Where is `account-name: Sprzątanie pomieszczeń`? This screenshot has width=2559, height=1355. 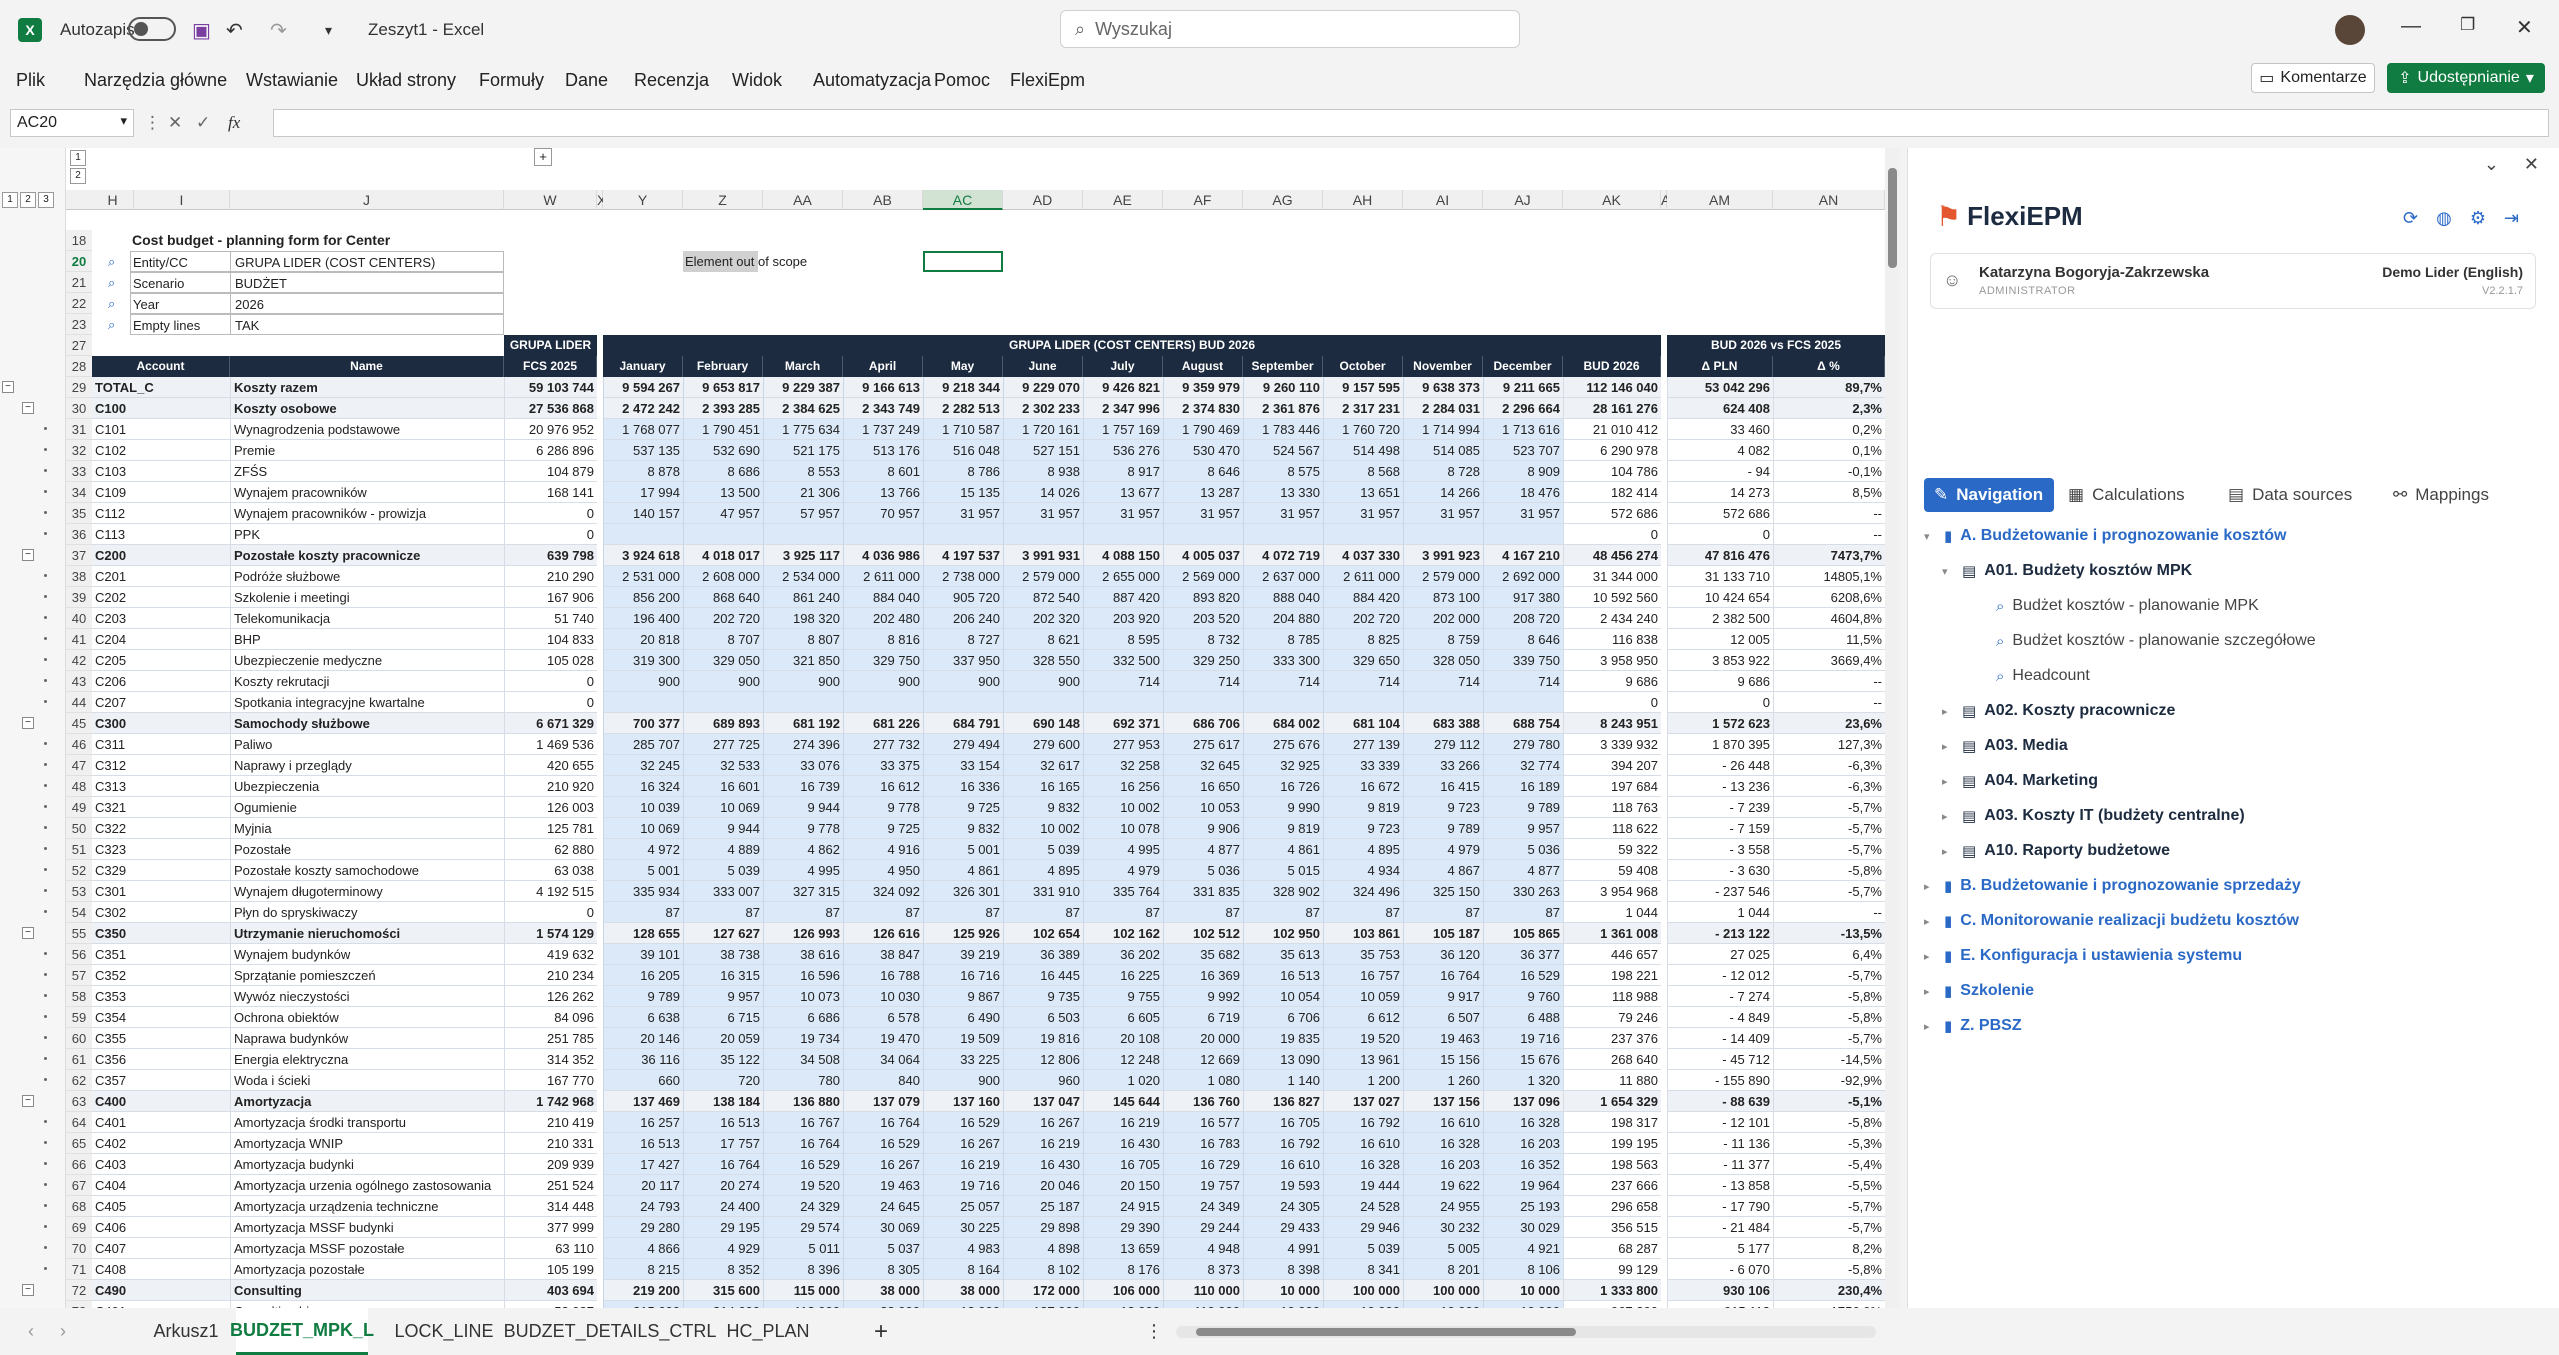 account-name: Sprzątanie pomieszczeń is located at coordinates (367, 975).